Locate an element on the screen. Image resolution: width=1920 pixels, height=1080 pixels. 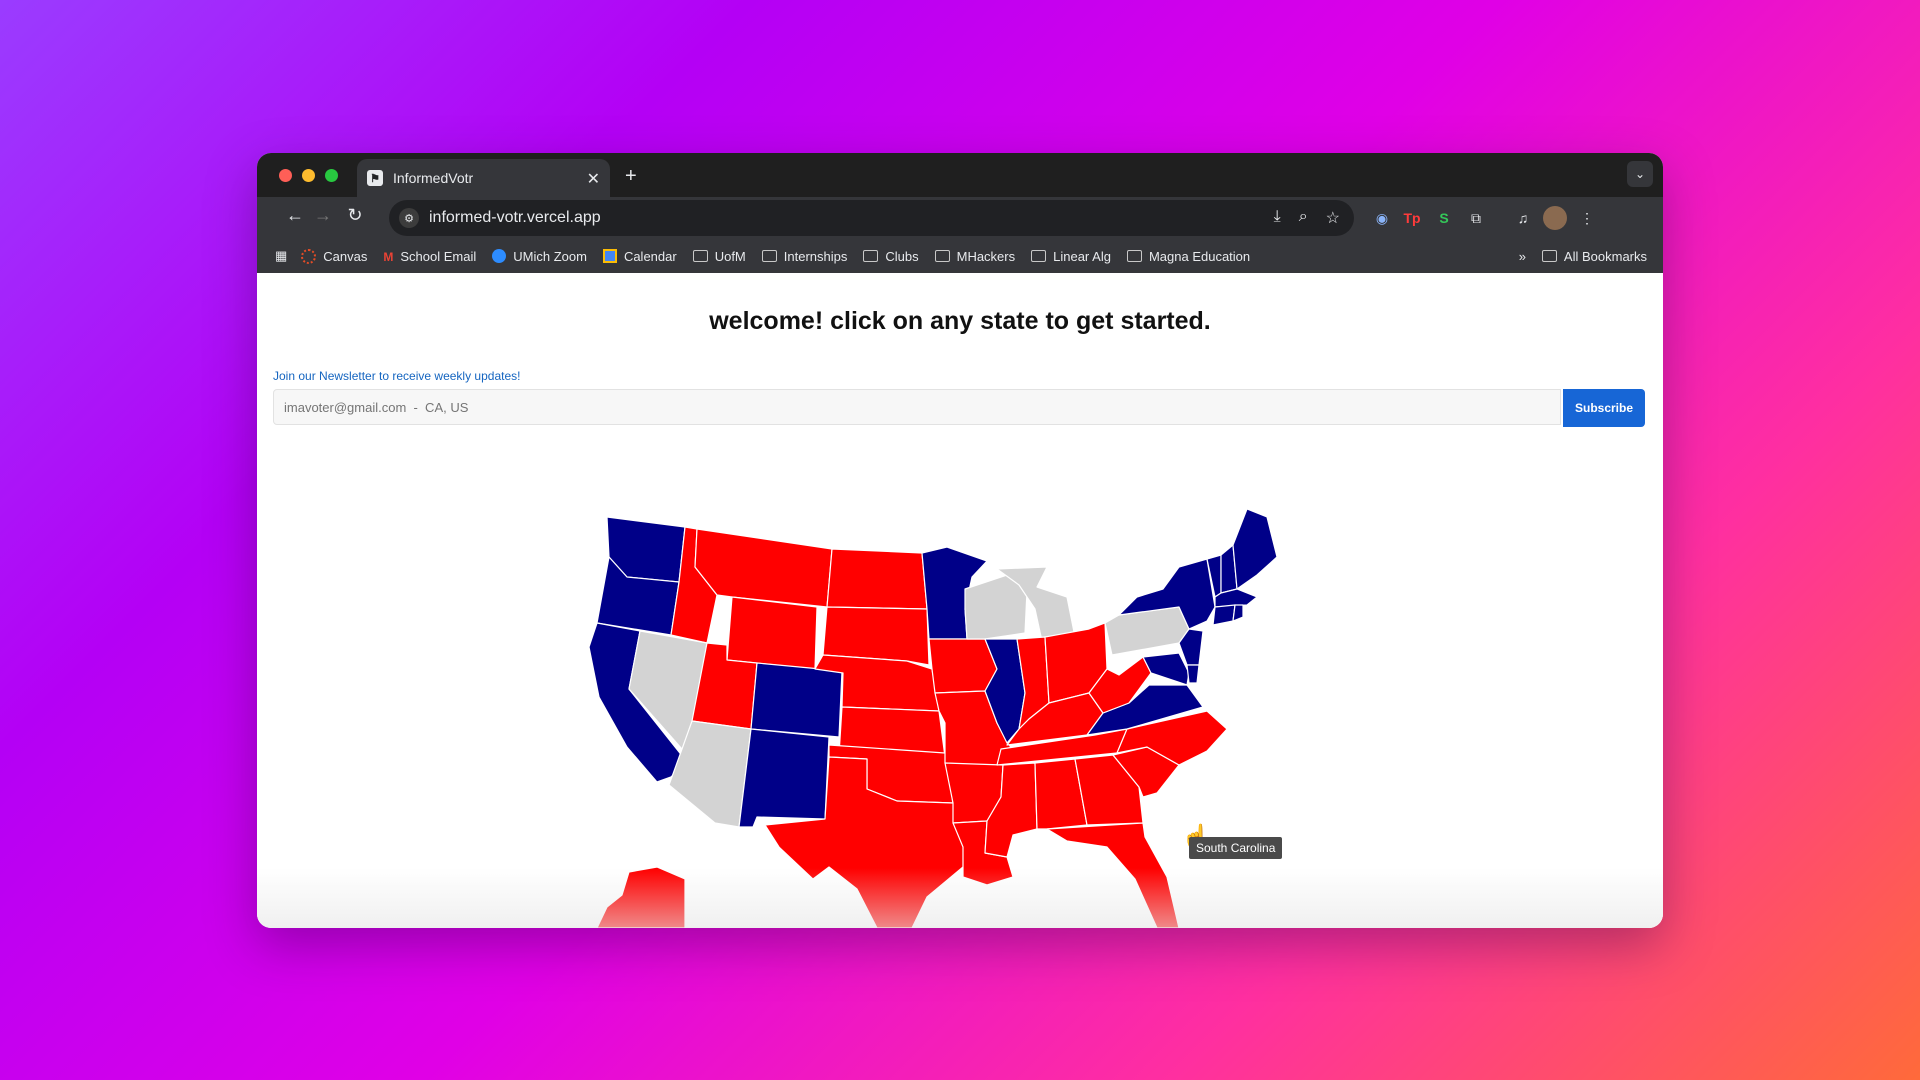
subscribe-button: Subscribe is located at coordinates (1604, 408).